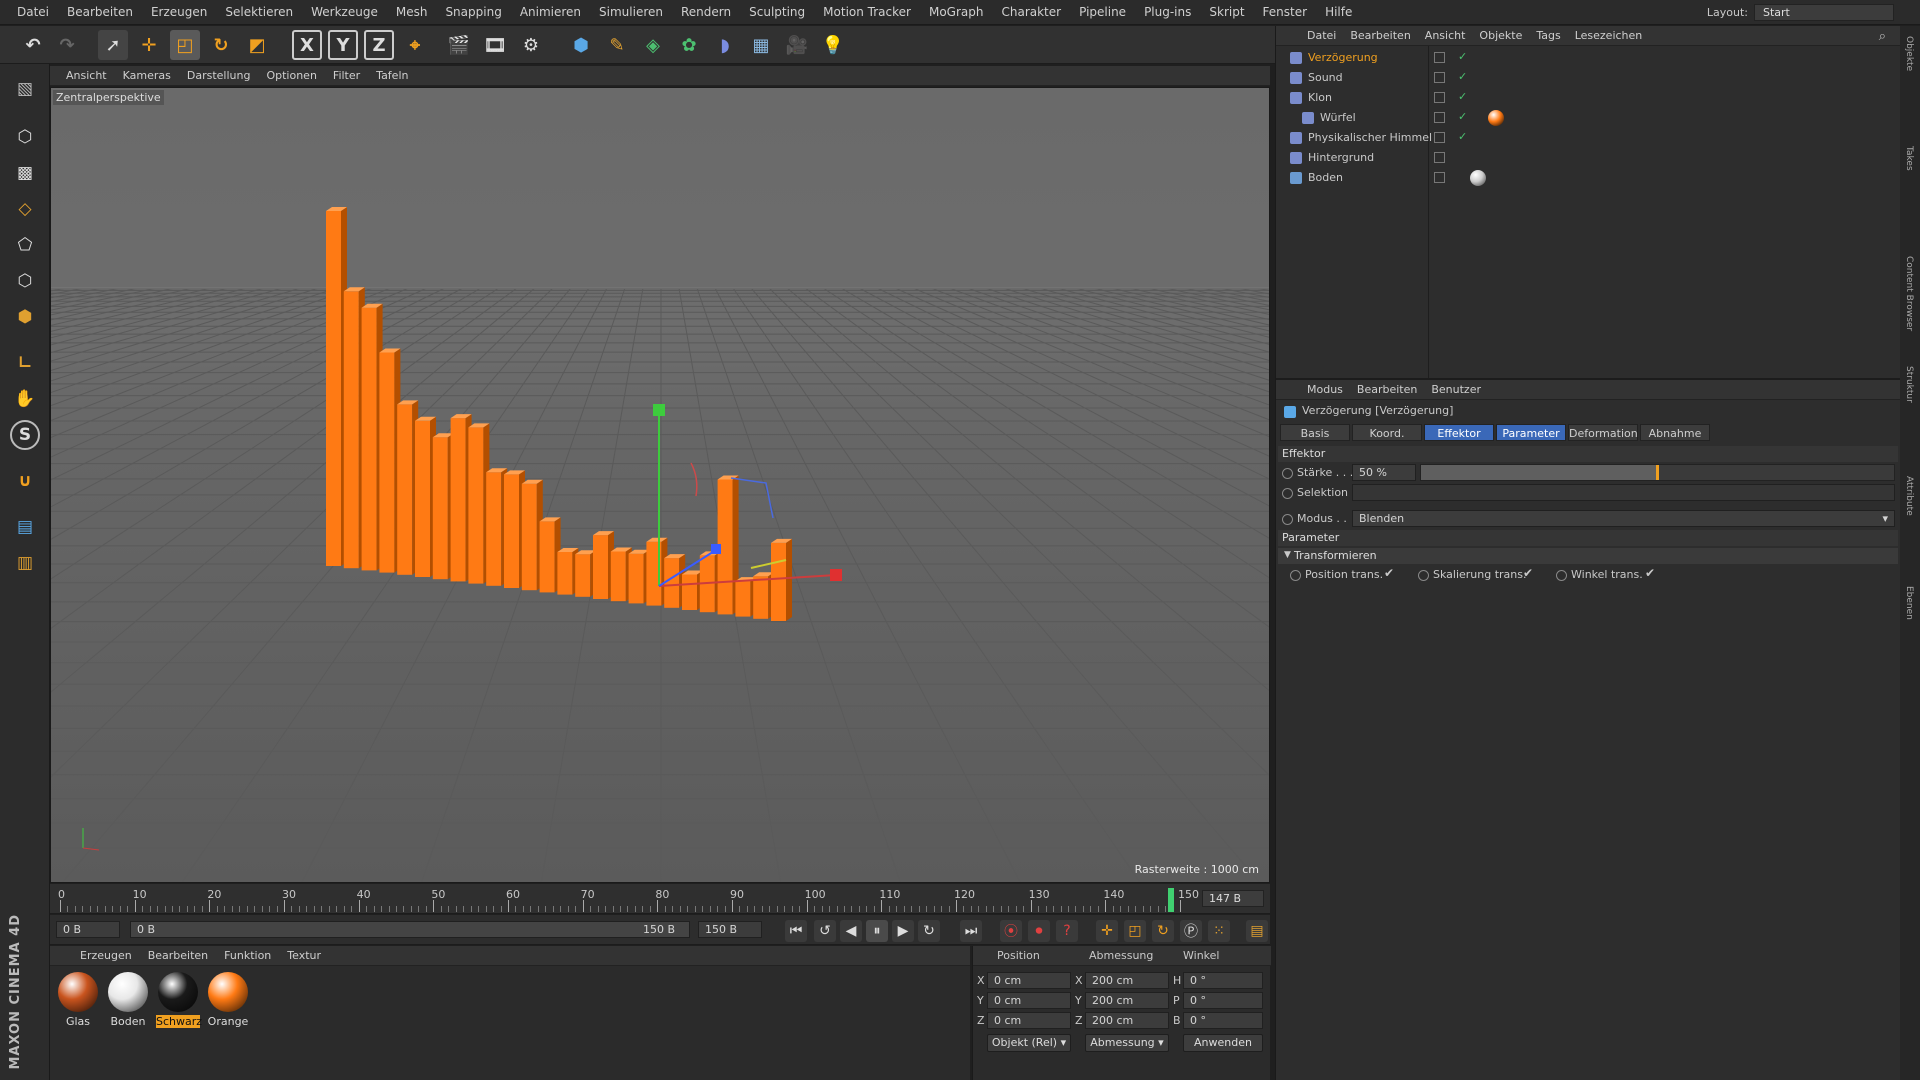  Describe the element at coordinates (25, 137) in the screenshot. I see `model-mode-icon: ⬡` at that location.